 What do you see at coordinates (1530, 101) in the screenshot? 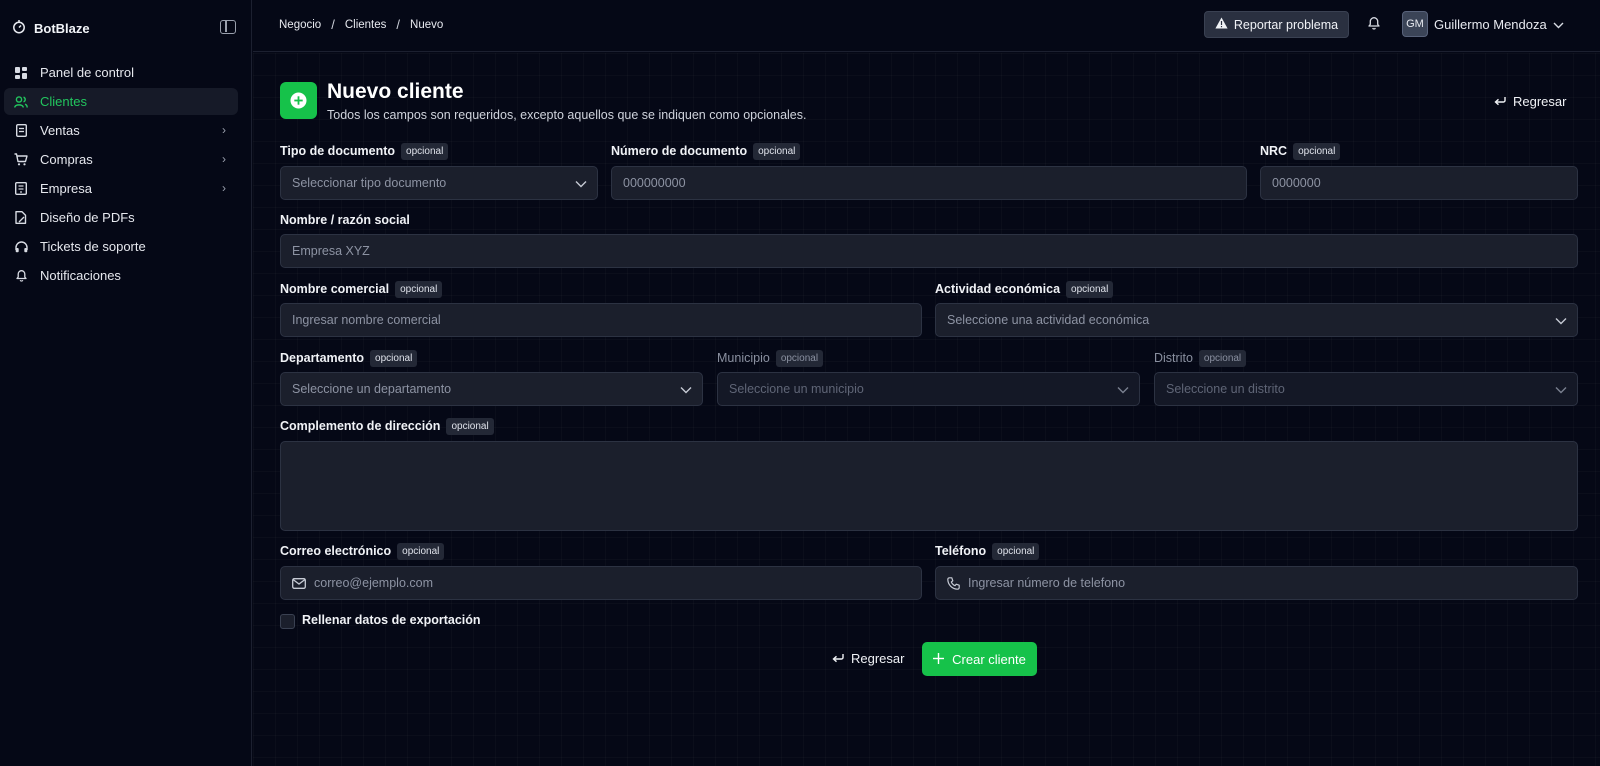
I see `back-button-top: Regresar` at bounding box center [1530, 101].